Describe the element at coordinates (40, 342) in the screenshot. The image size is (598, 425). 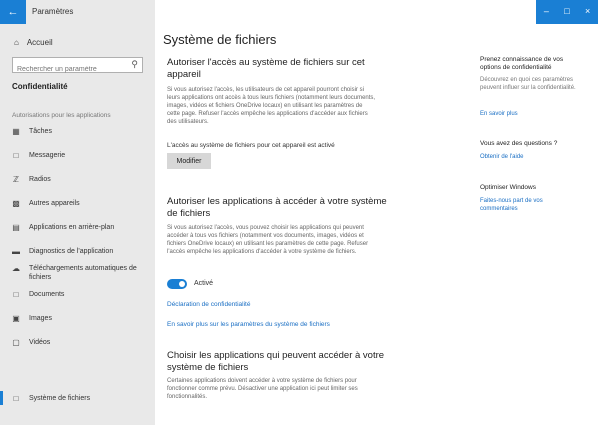
I see `sidebar-item-label: Vidéos` at that location.